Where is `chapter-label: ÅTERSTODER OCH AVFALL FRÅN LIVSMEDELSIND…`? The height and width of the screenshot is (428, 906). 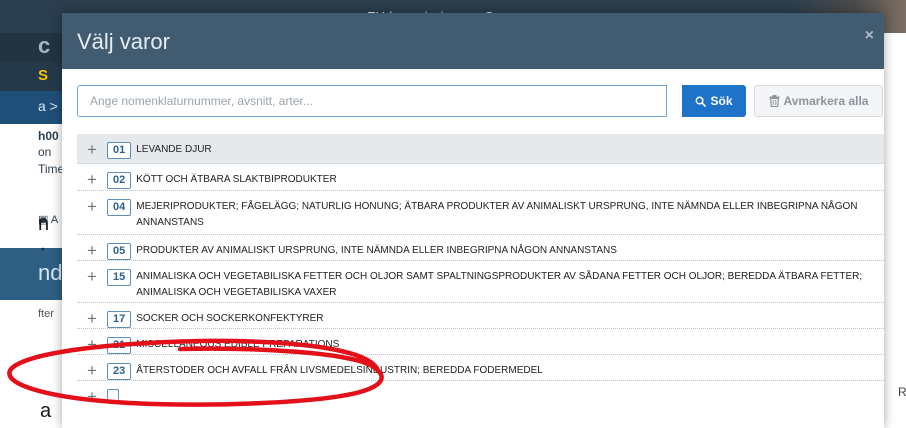
chapter-label: ÅTERSTODER OCH AVFALL FRÅN LIVSMEDELSIND… is located at coordinates (339, 370).